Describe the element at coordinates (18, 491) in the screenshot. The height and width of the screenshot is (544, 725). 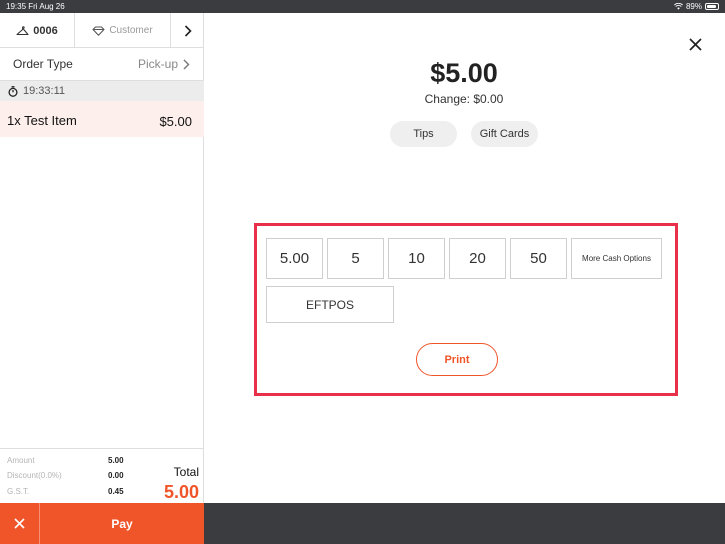
I see `gst-label: G.S.T.` at that location.